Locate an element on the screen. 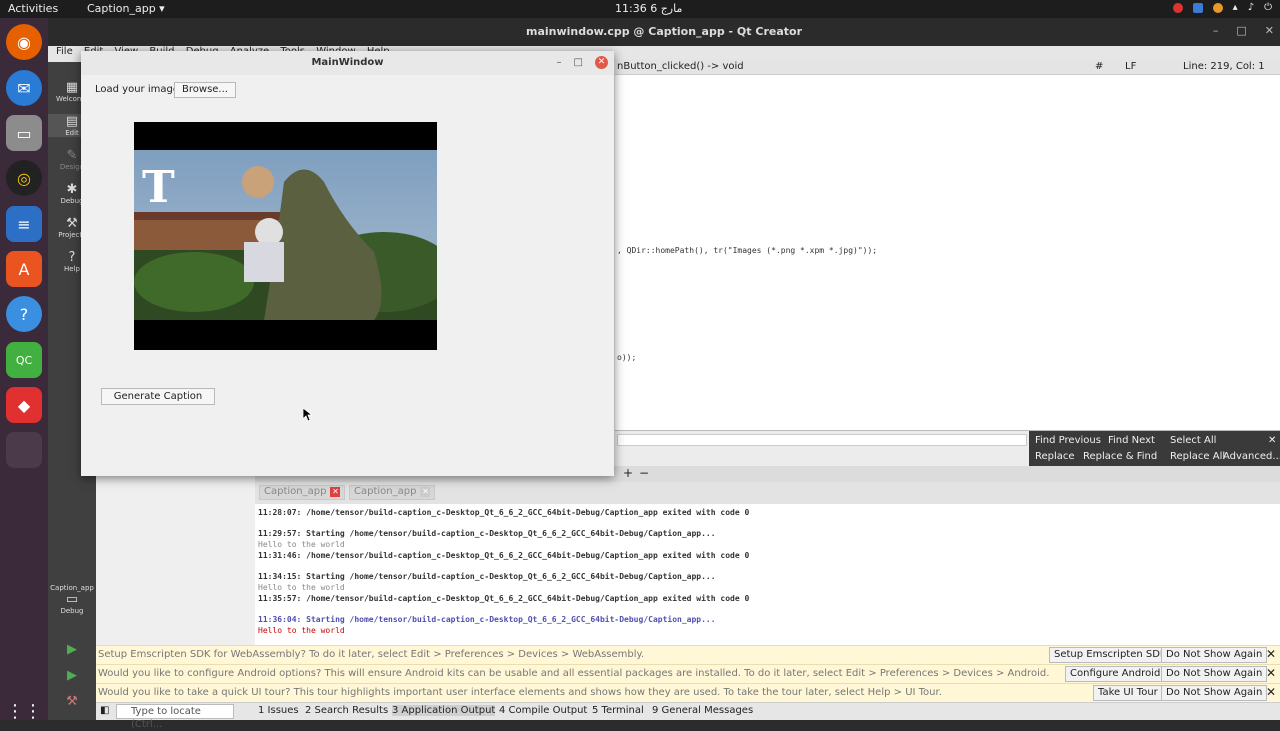 The height and width of the screenshot is (731, 1280). tab-issues: 1 Issues is located at coordinates (278, 710).